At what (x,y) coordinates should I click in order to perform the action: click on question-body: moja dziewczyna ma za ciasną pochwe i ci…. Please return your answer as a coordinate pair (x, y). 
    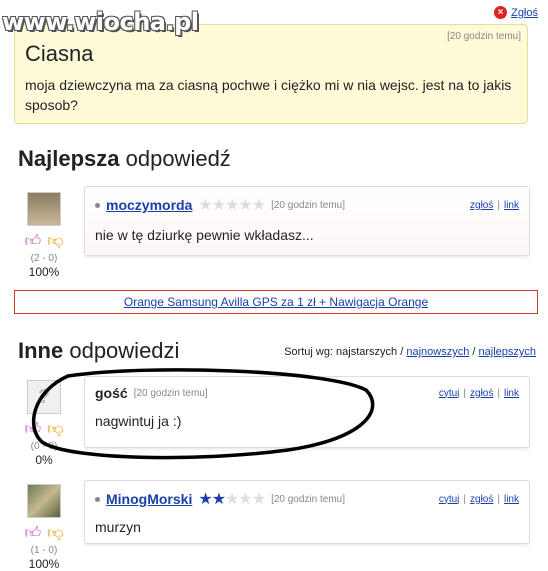
    Looking at the image, I should click on (268, 95).